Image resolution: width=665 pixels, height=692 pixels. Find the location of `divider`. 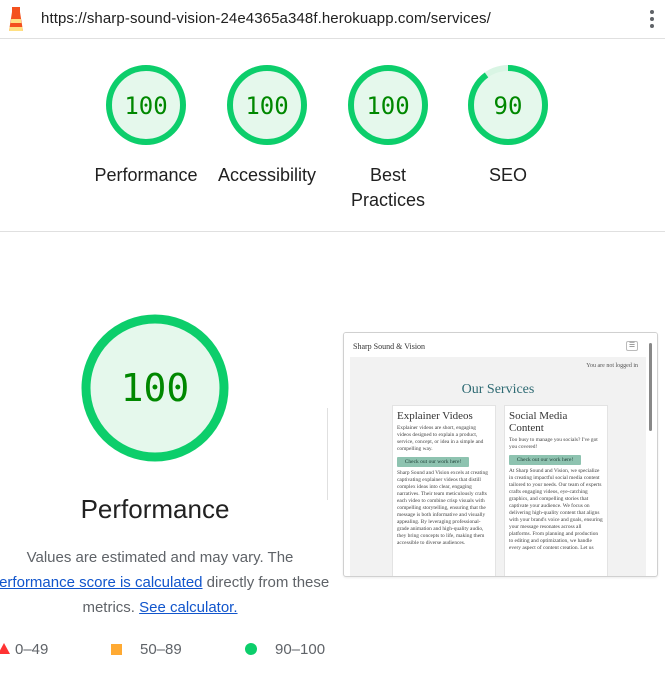

divider is located at coordinates (327, 454).